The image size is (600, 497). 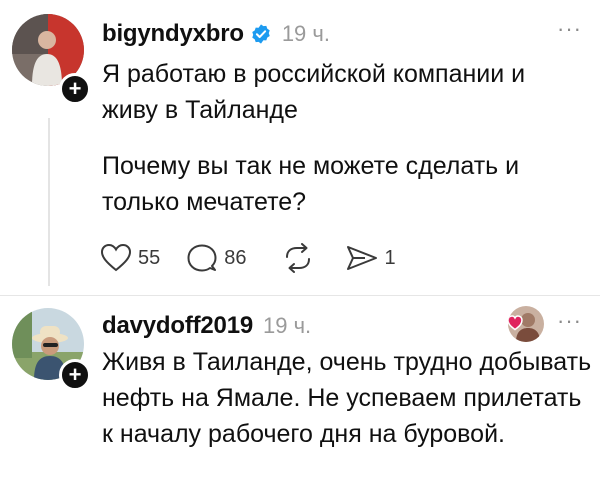 I want to click on share-count: 1, so click(x=390, y=257).